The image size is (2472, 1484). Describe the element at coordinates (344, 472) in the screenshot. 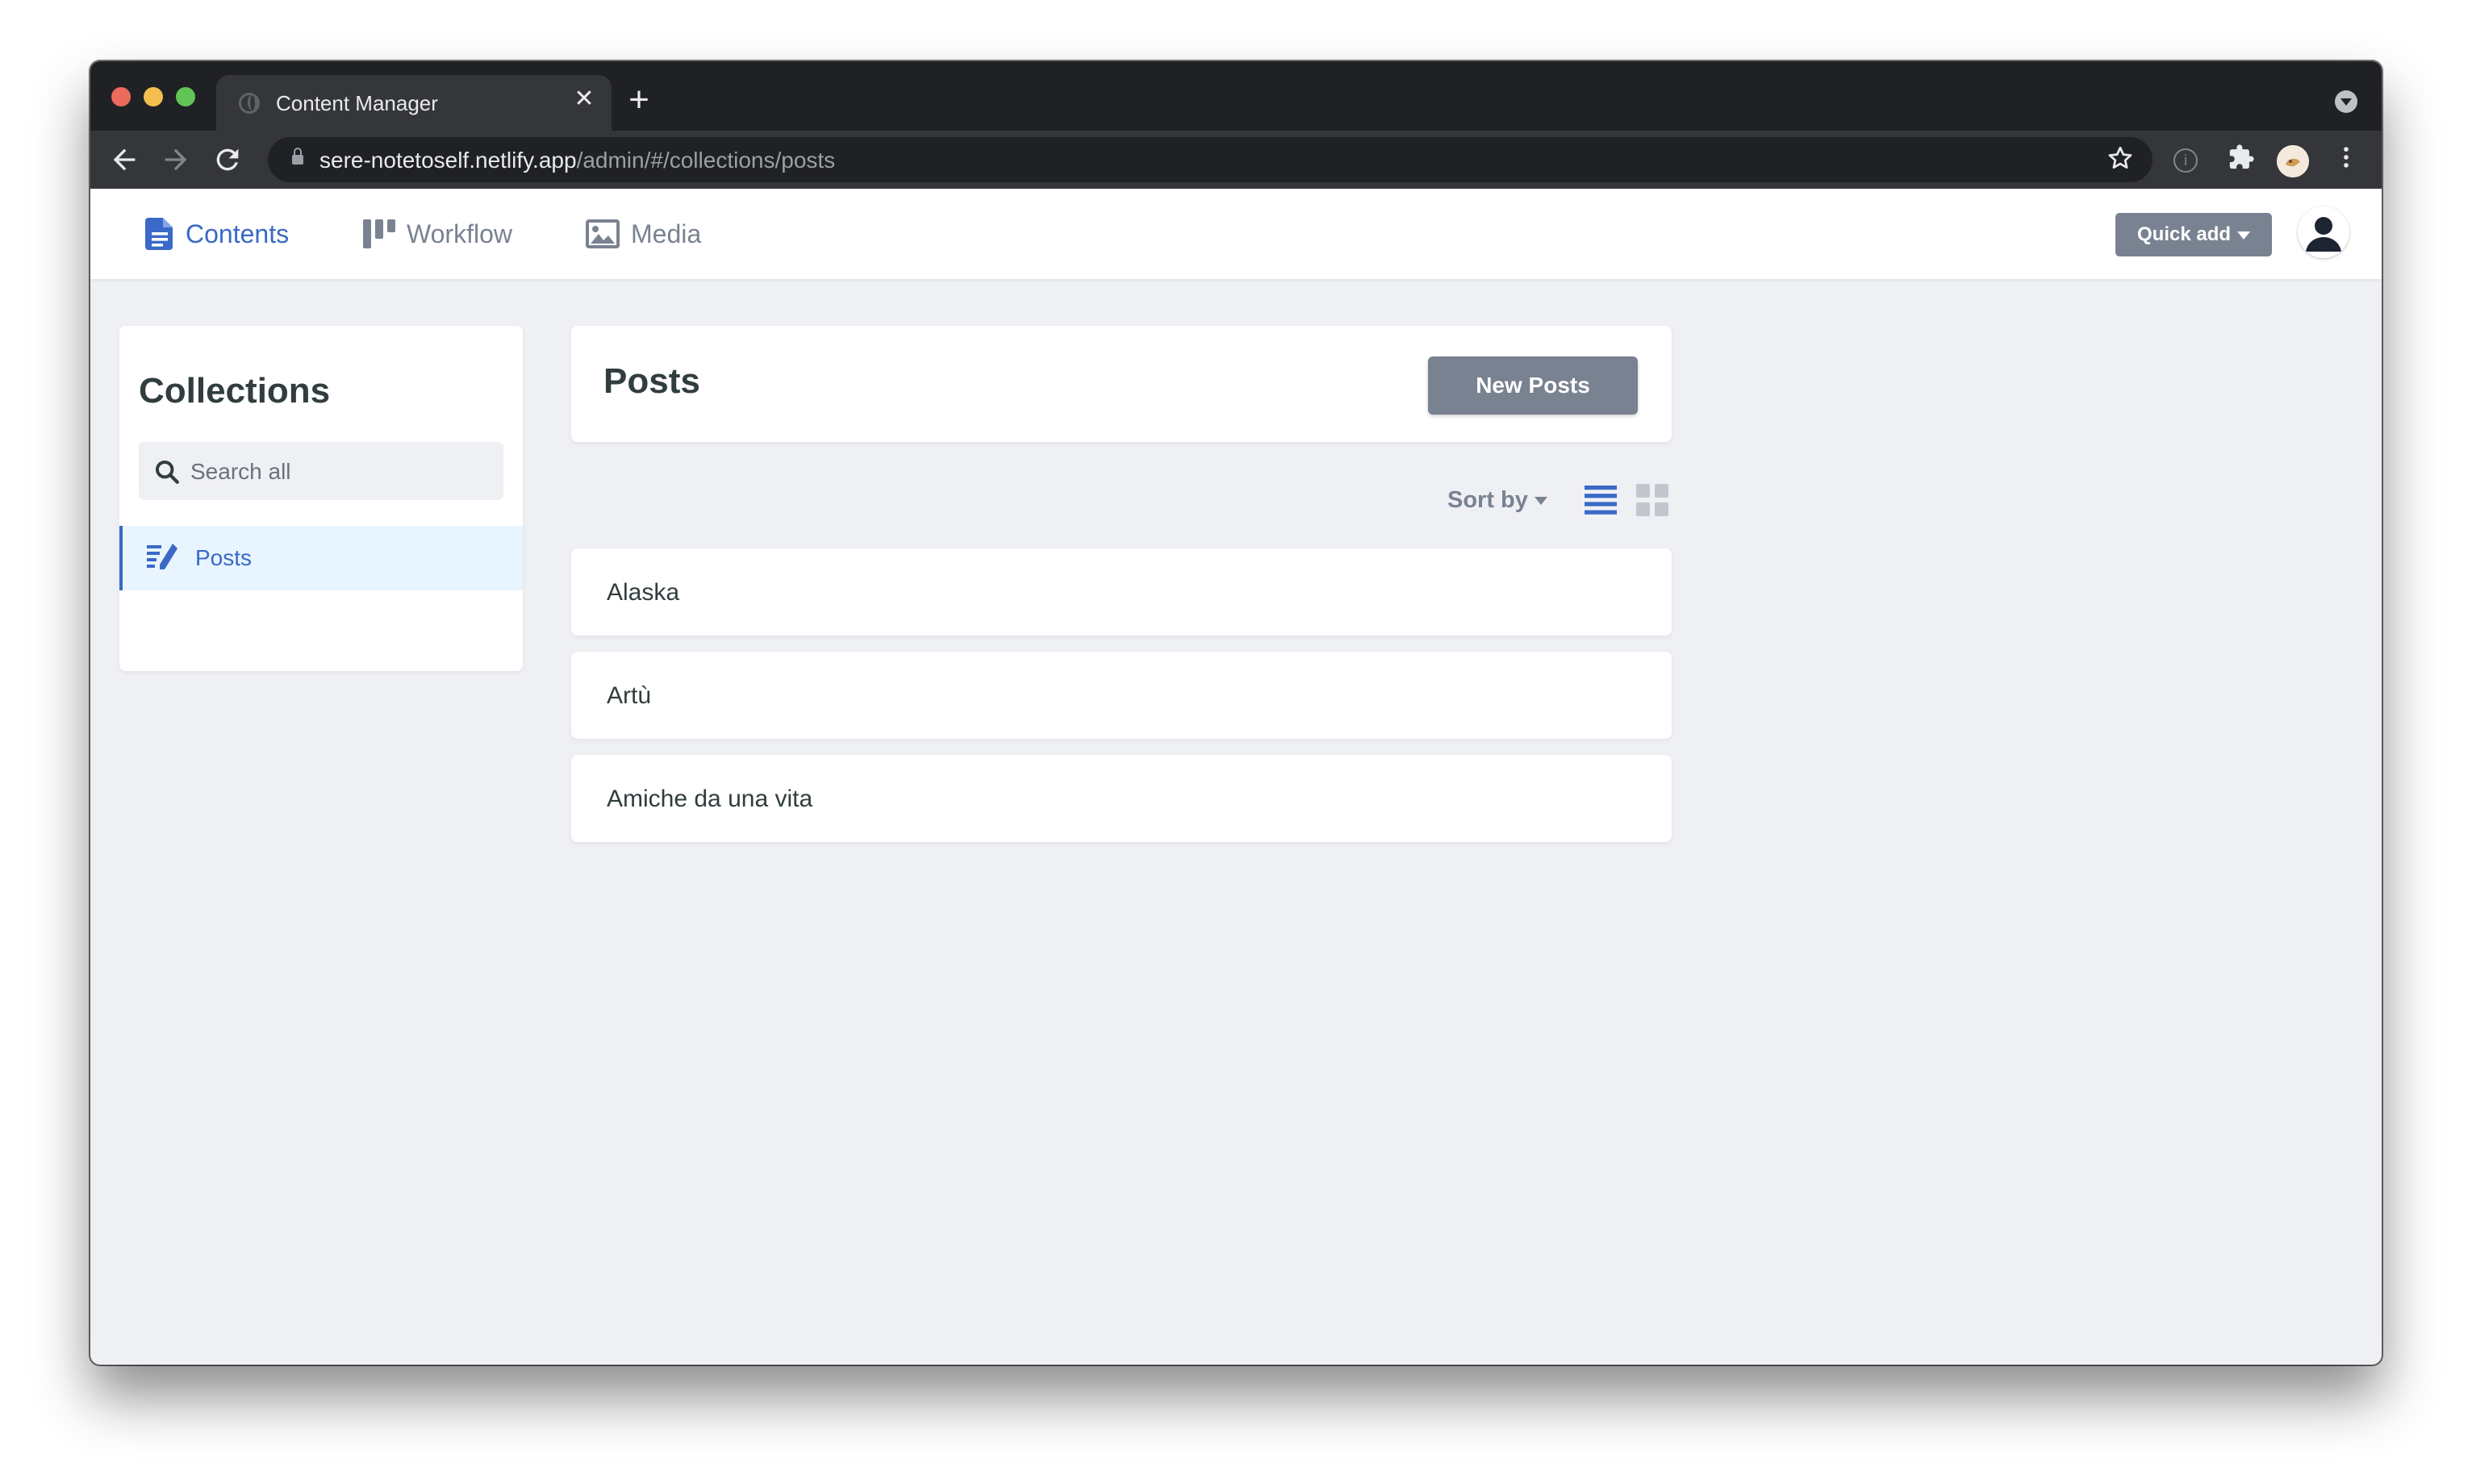

I see `search-input` at that location.